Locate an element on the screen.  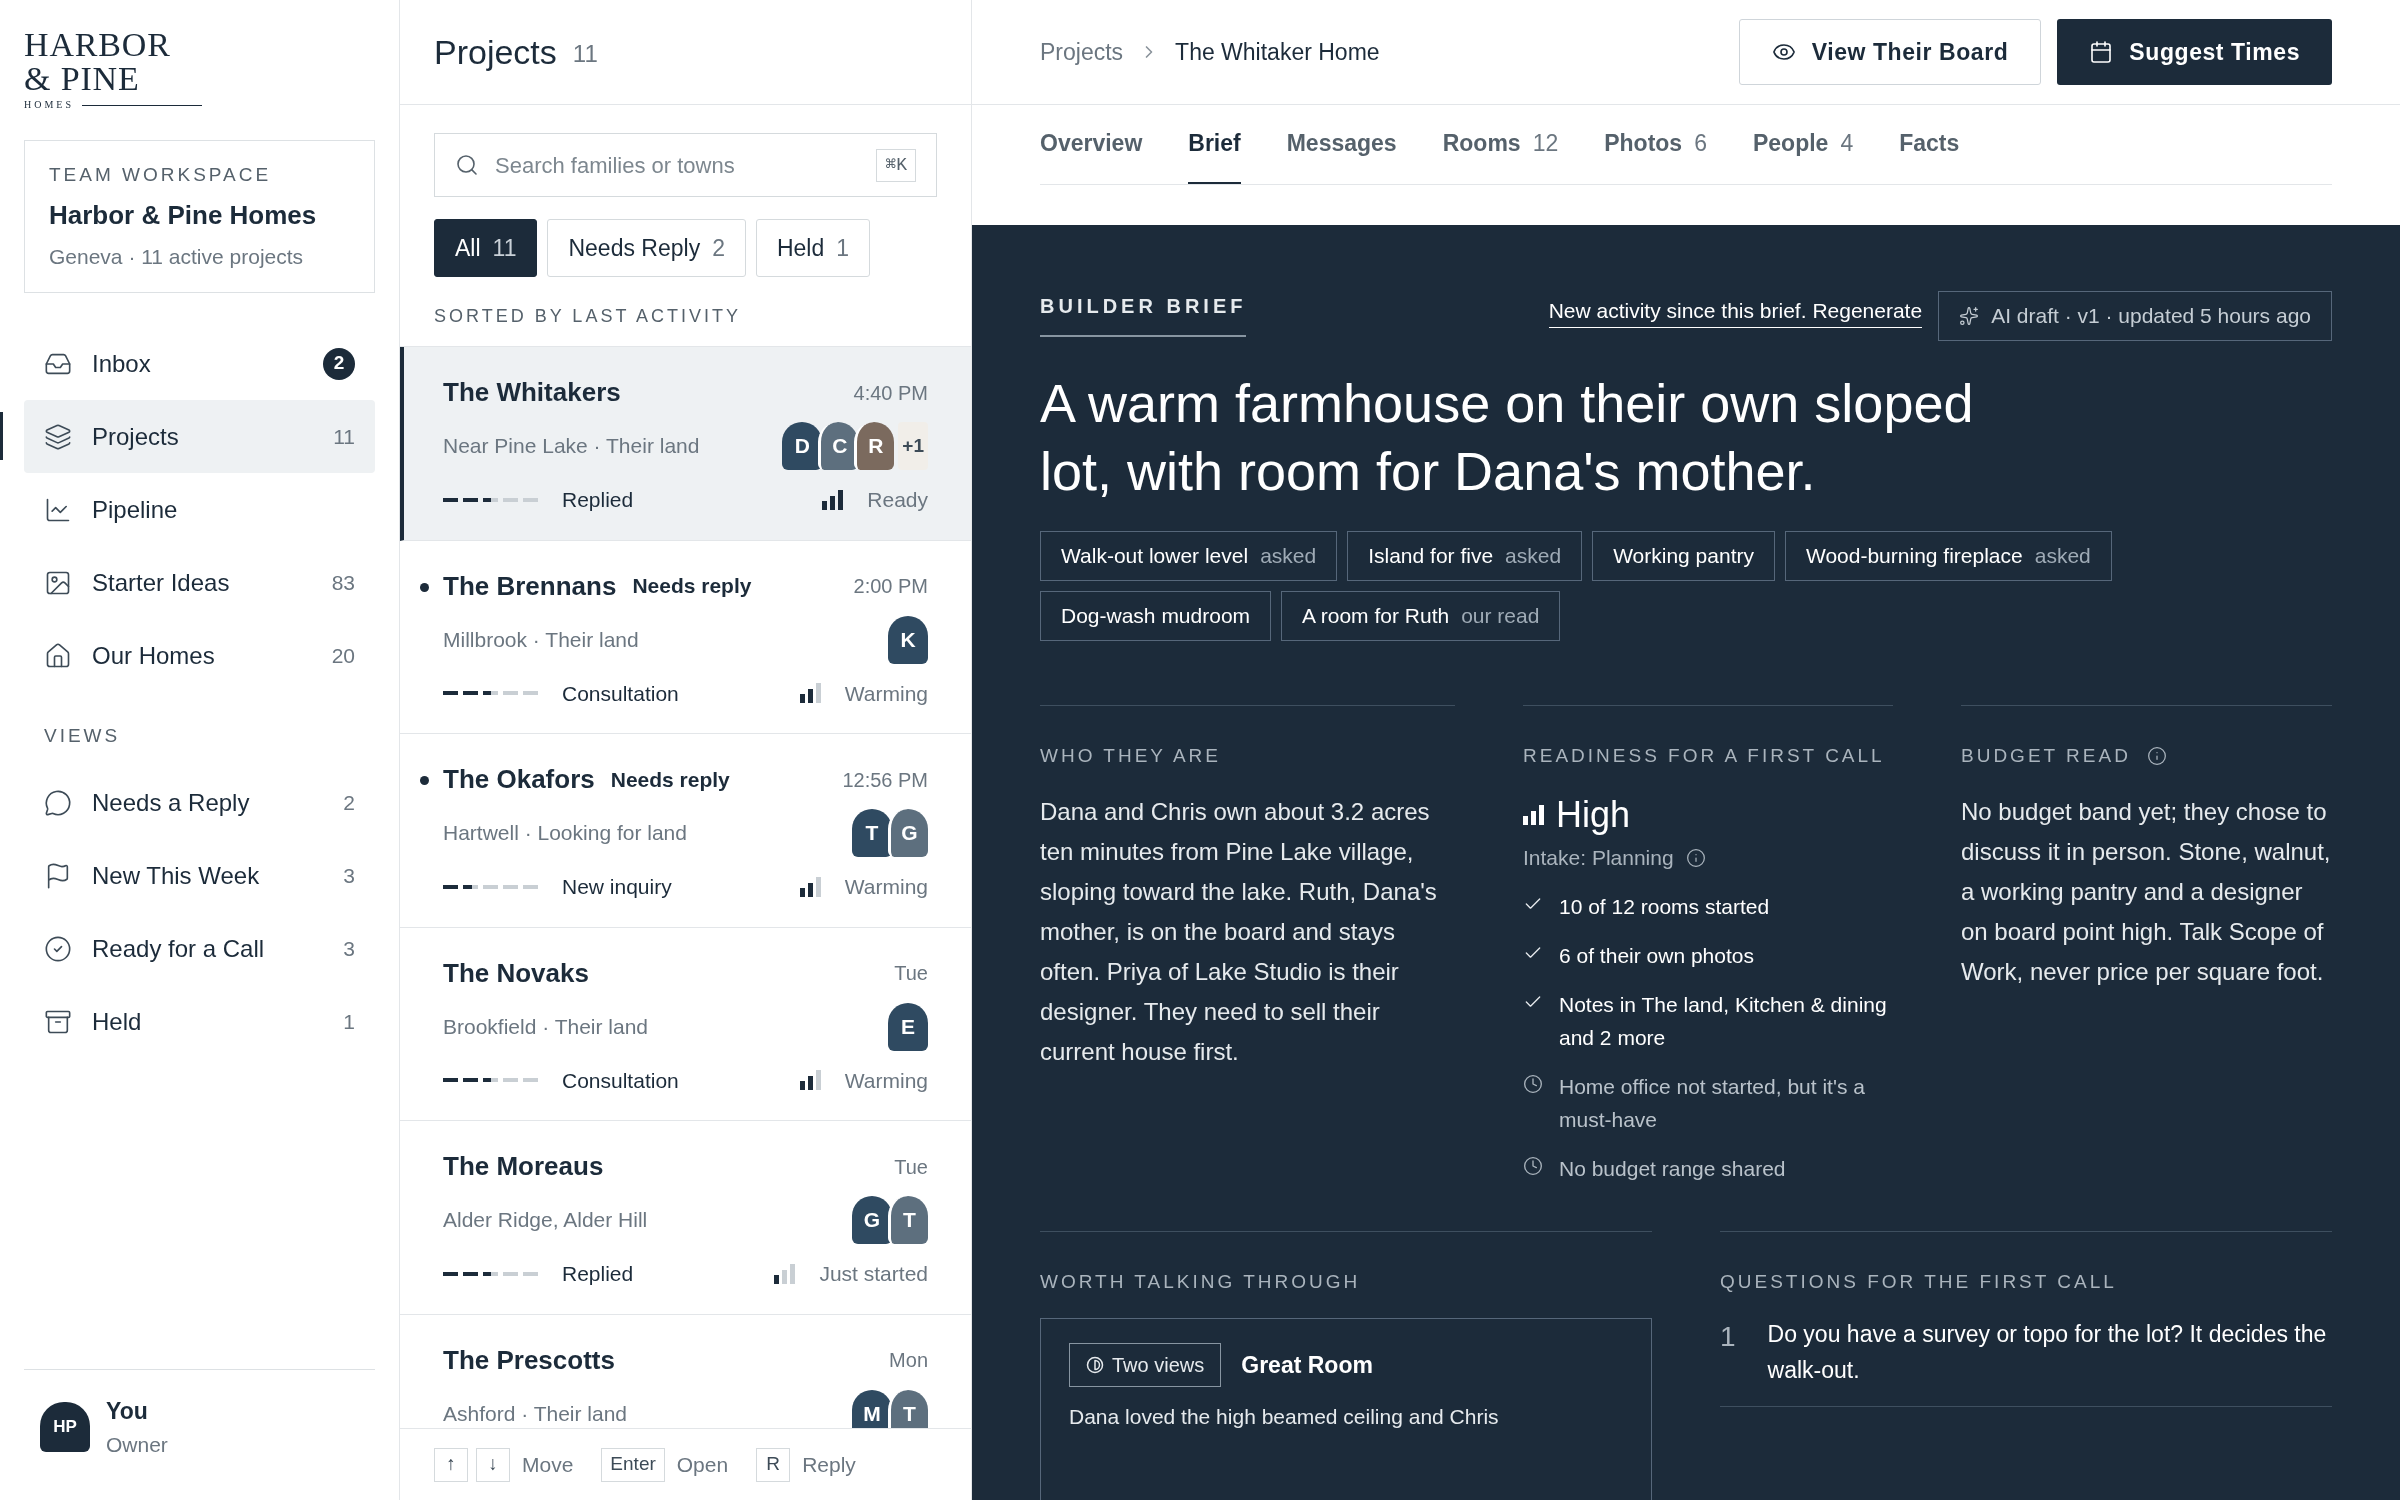
key-cap: ↓ is located at coordinates (493, 1464).